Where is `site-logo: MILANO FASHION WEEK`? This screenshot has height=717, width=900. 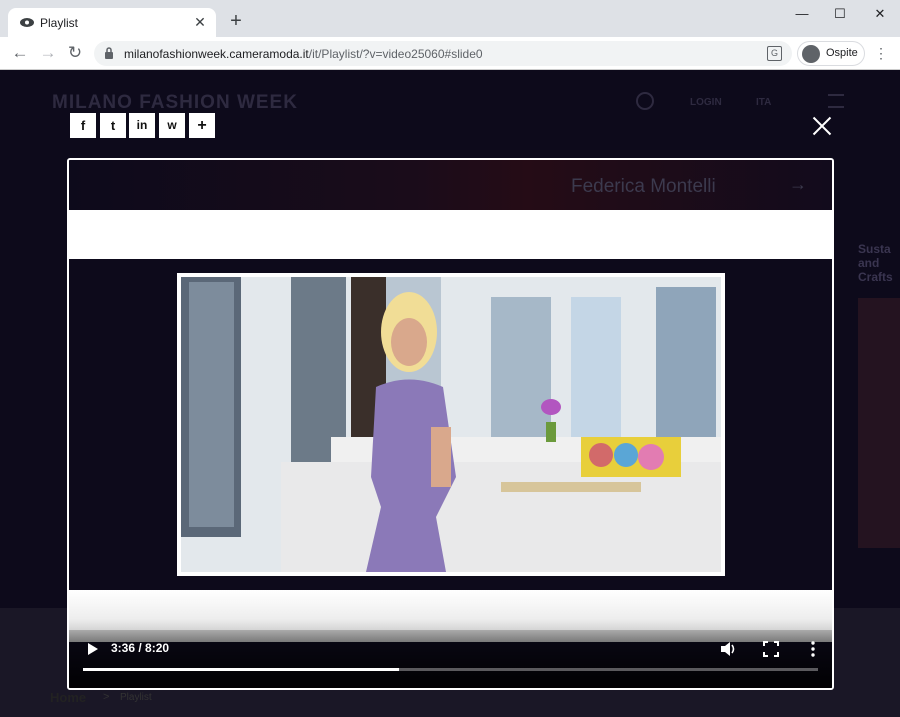
site-logo: MILANO FASHION WEEK is located at coordinates (175, 102).